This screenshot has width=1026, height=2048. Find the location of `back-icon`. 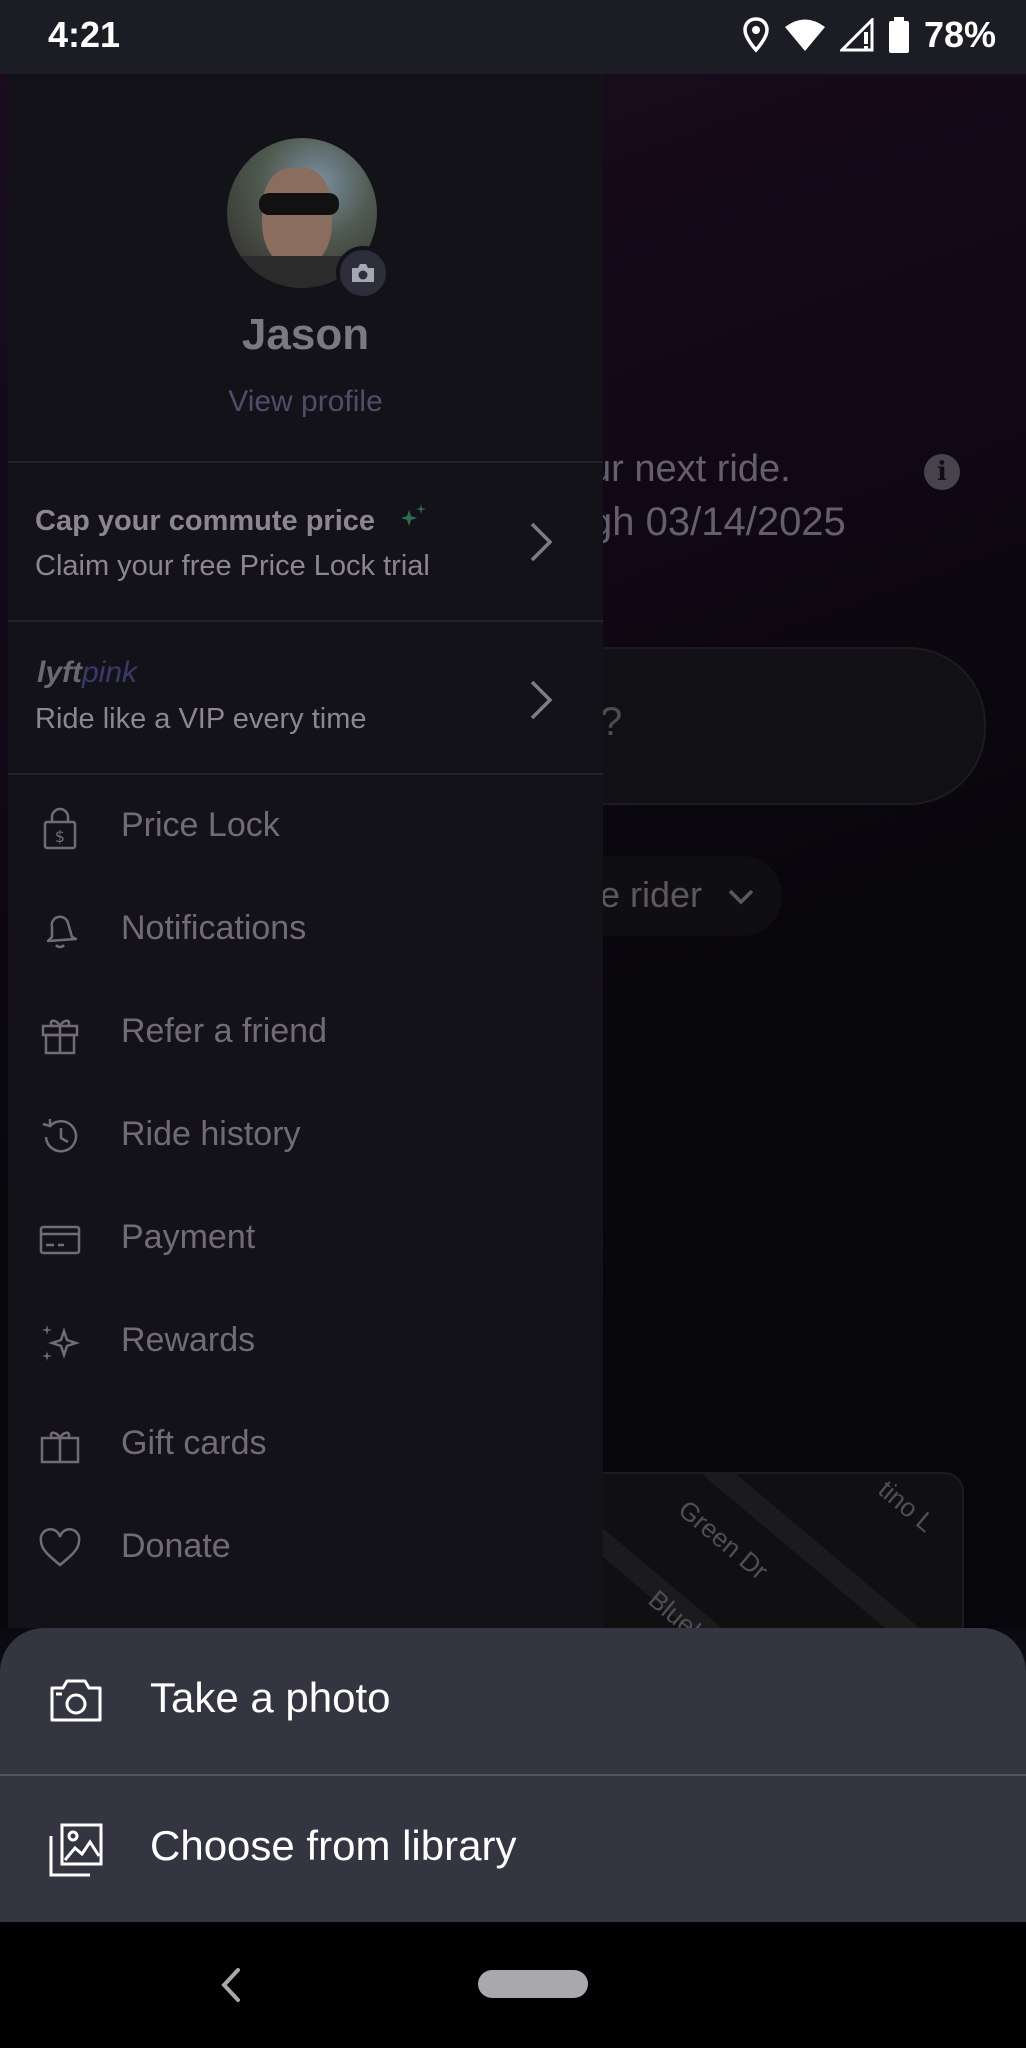

back-icon is located at coordinates (232, 1985).